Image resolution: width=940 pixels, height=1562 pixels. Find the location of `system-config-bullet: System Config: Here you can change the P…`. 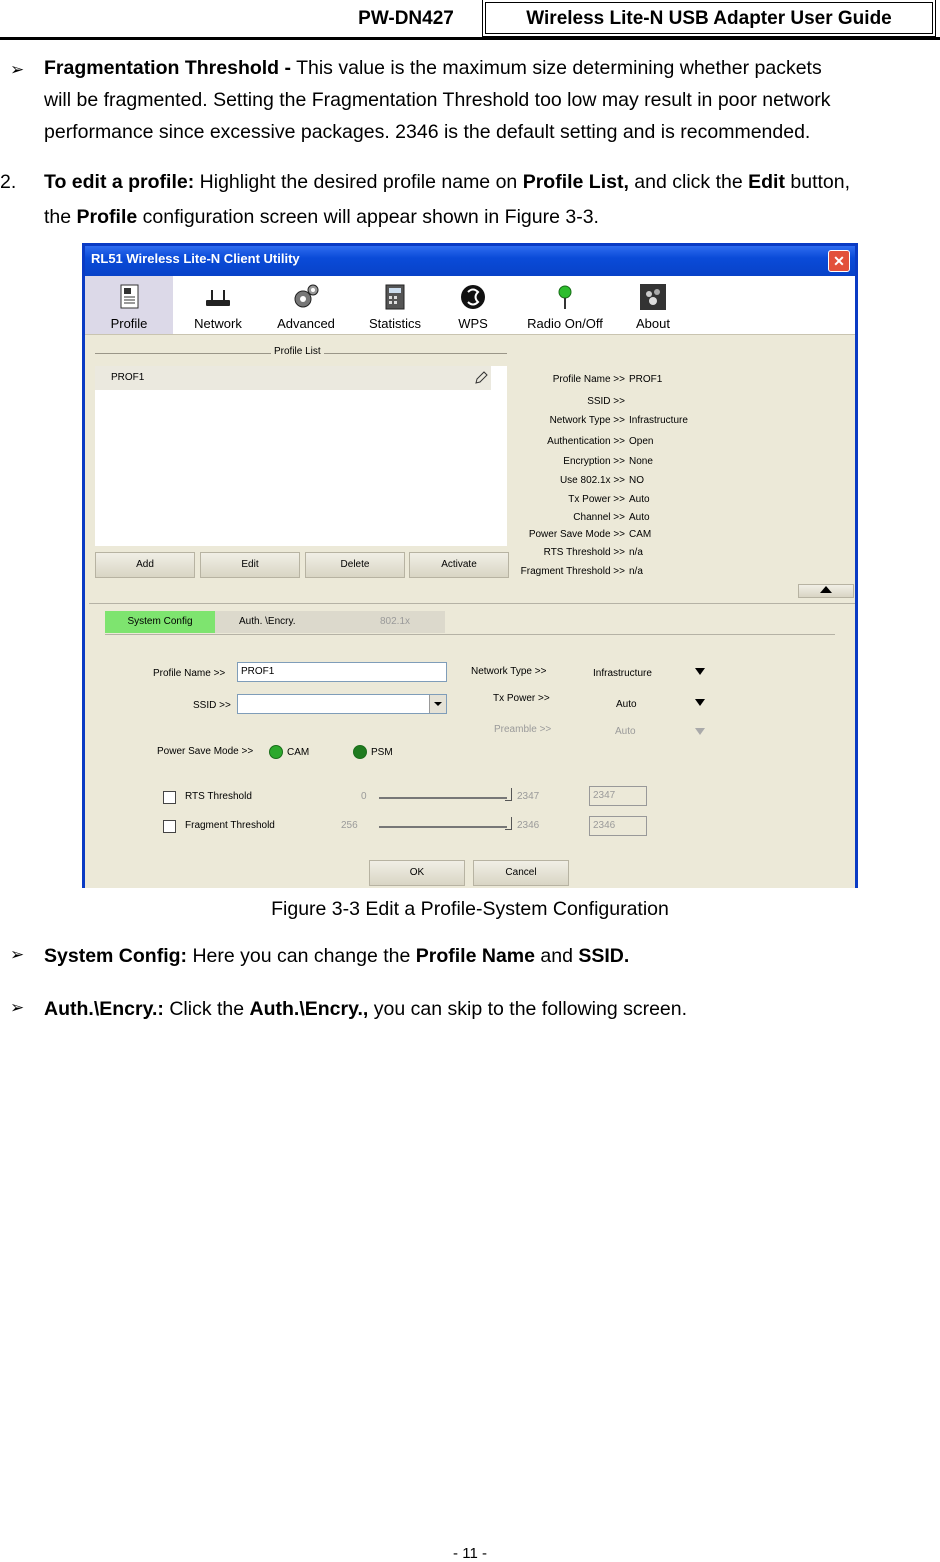

system-config-bullet: System Config: Here you can change the P… is located at coordinates (336, 956).